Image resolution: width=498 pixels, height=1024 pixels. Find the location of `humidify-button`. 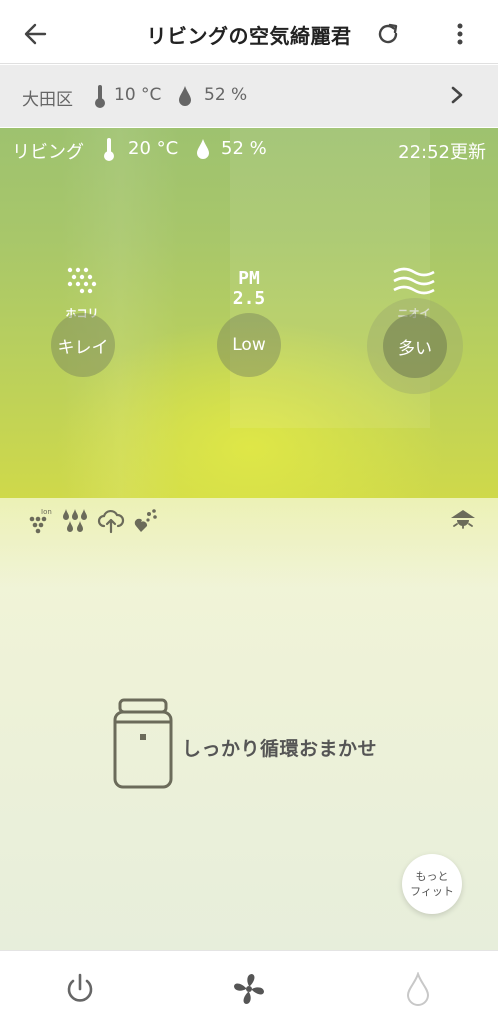

humidify-button is located at coordinates (418, 989).